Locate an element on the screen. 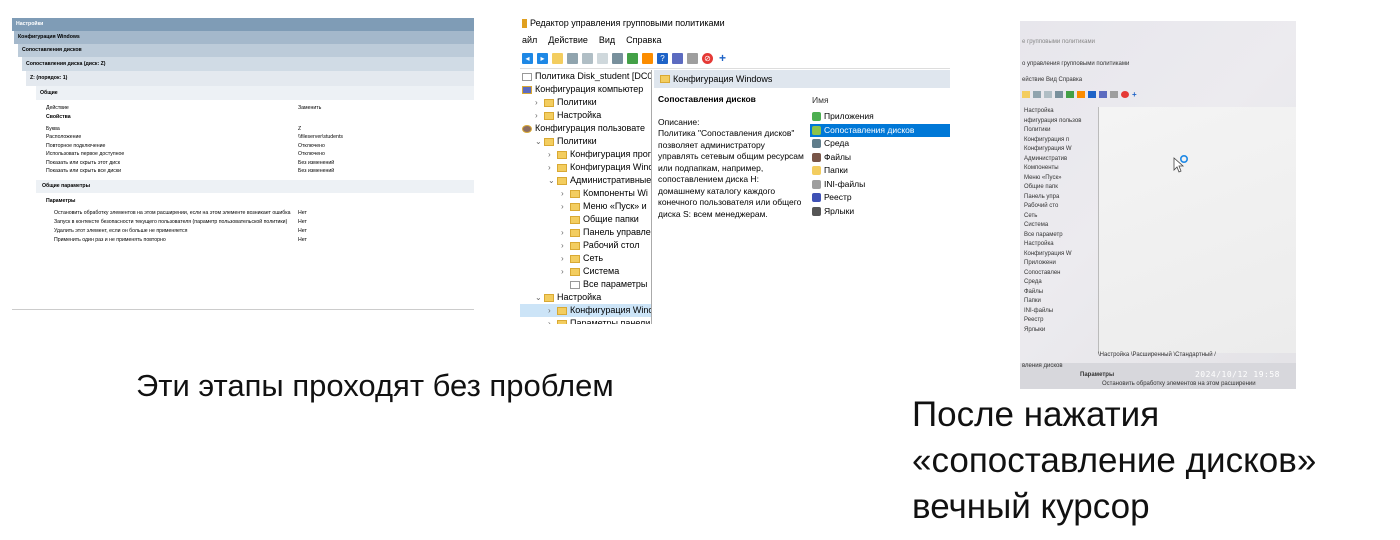  tree-item-label: Конфигурация прог is located at coordinates (611, 154).